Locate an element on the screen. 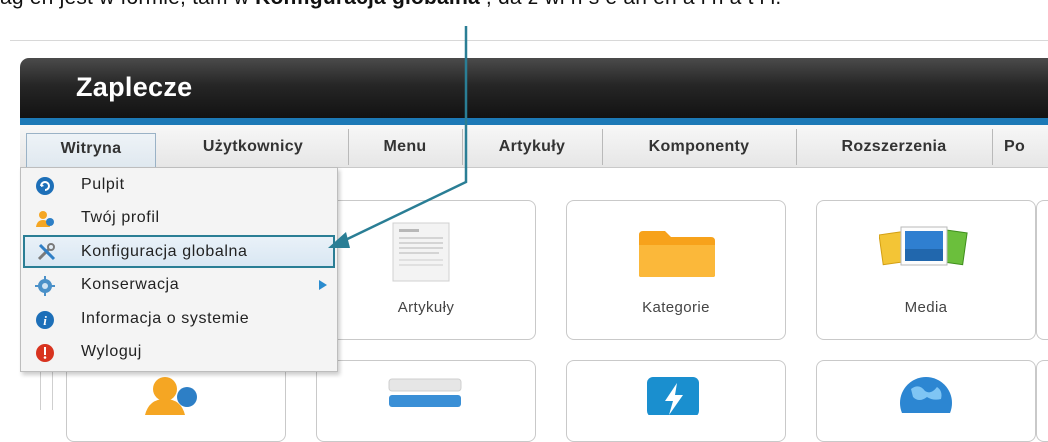  caption-text-right: , da z wi n s e an en a i n a t i i. is located at coordinates (631, 4).